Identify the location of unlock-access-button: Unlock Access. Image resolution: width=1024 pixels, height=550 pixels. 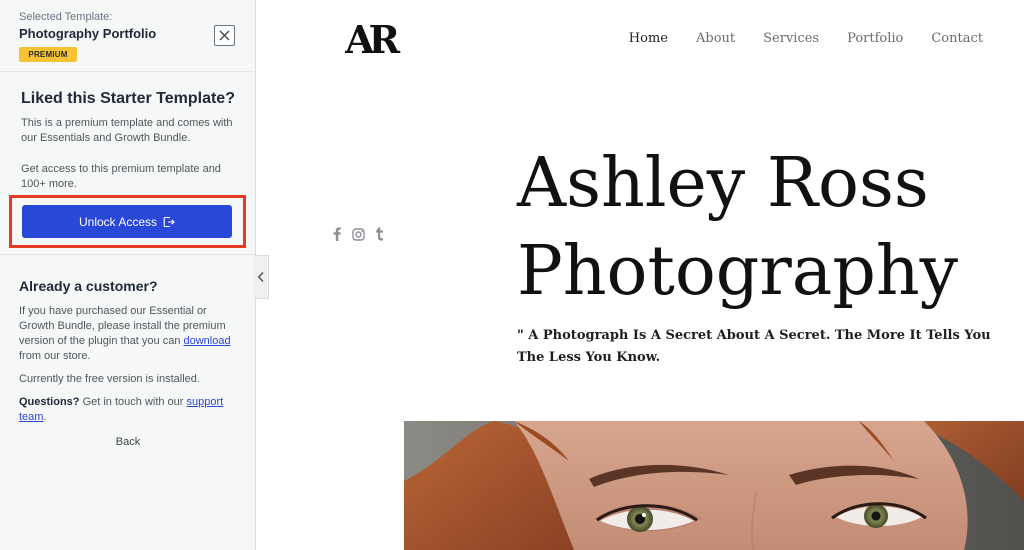
(127, 221).